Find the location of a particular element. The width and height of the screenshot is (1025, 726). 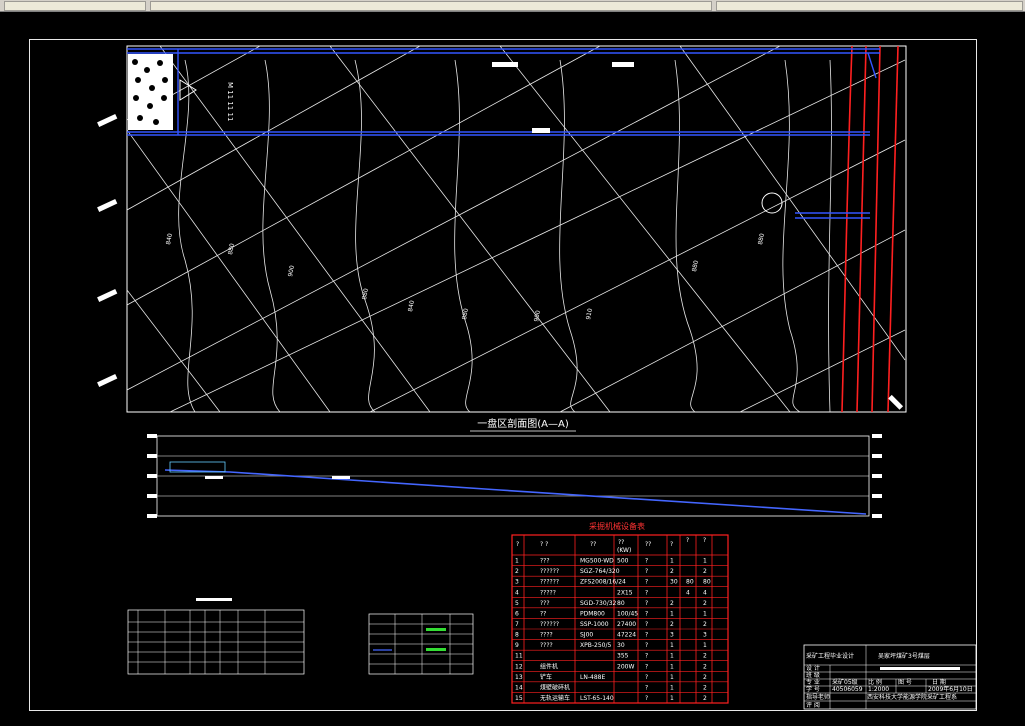

table-cell-power: 80 is located at coordinates (621, 603).